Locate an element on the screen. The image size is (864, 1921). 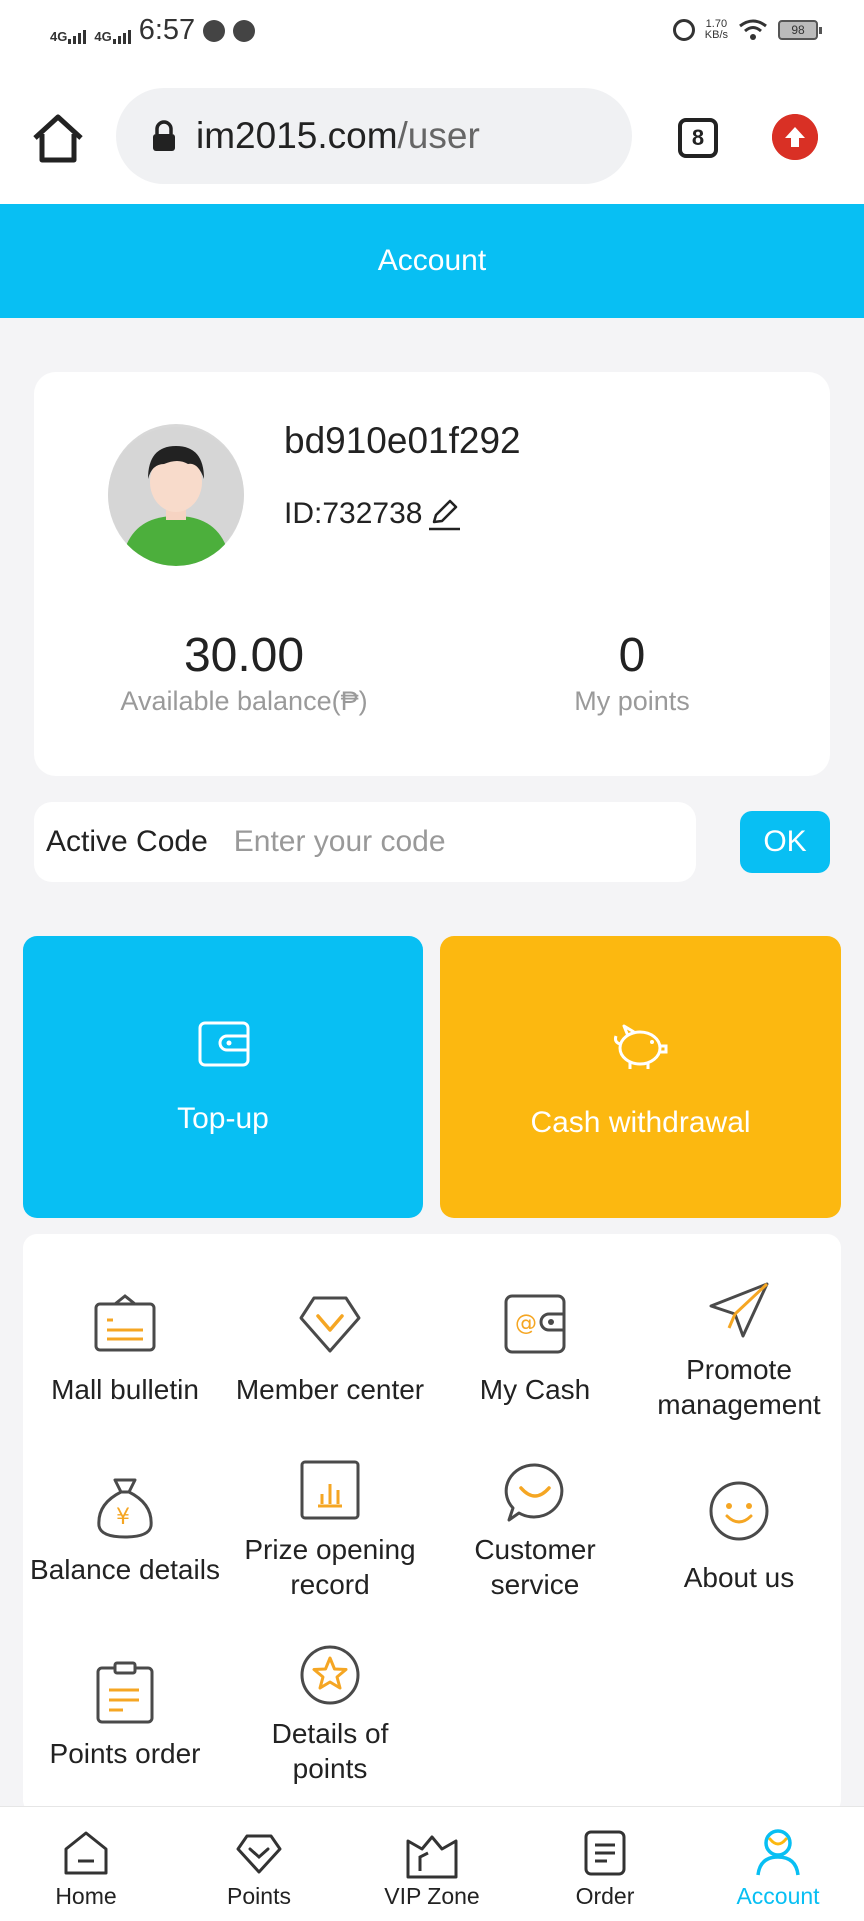
menu-item-details-of-points: Details of points is located at coordinates (330, 1715).